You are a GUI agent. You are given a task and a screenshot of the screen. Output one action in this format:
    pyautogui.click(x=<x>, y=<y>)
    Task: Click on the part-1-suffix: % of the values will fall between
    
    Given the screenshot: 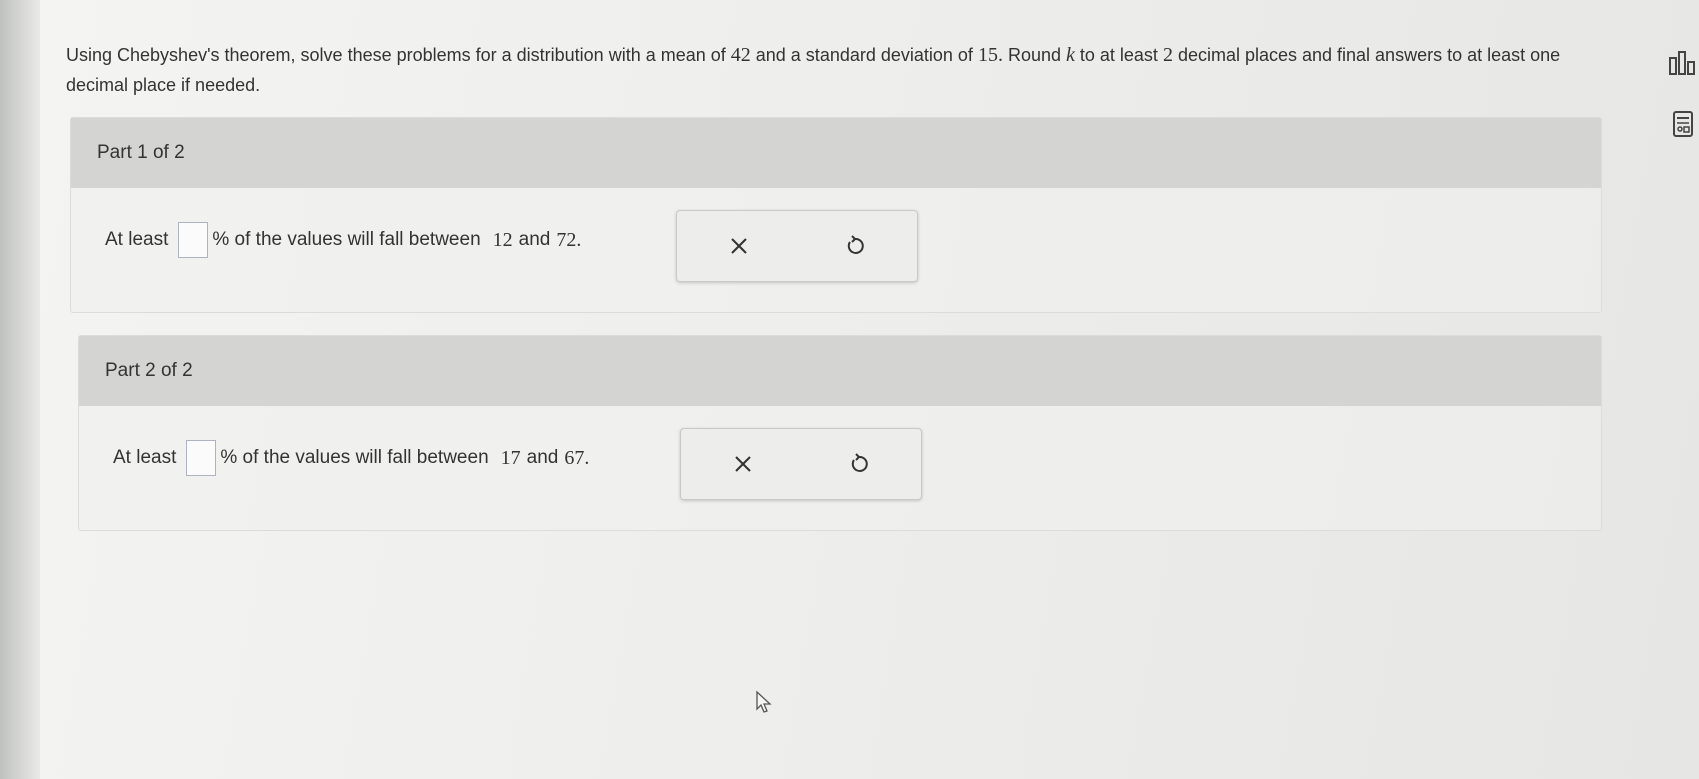 What is the action you would take?
    pyautogui.click(x=346, y=239)
    